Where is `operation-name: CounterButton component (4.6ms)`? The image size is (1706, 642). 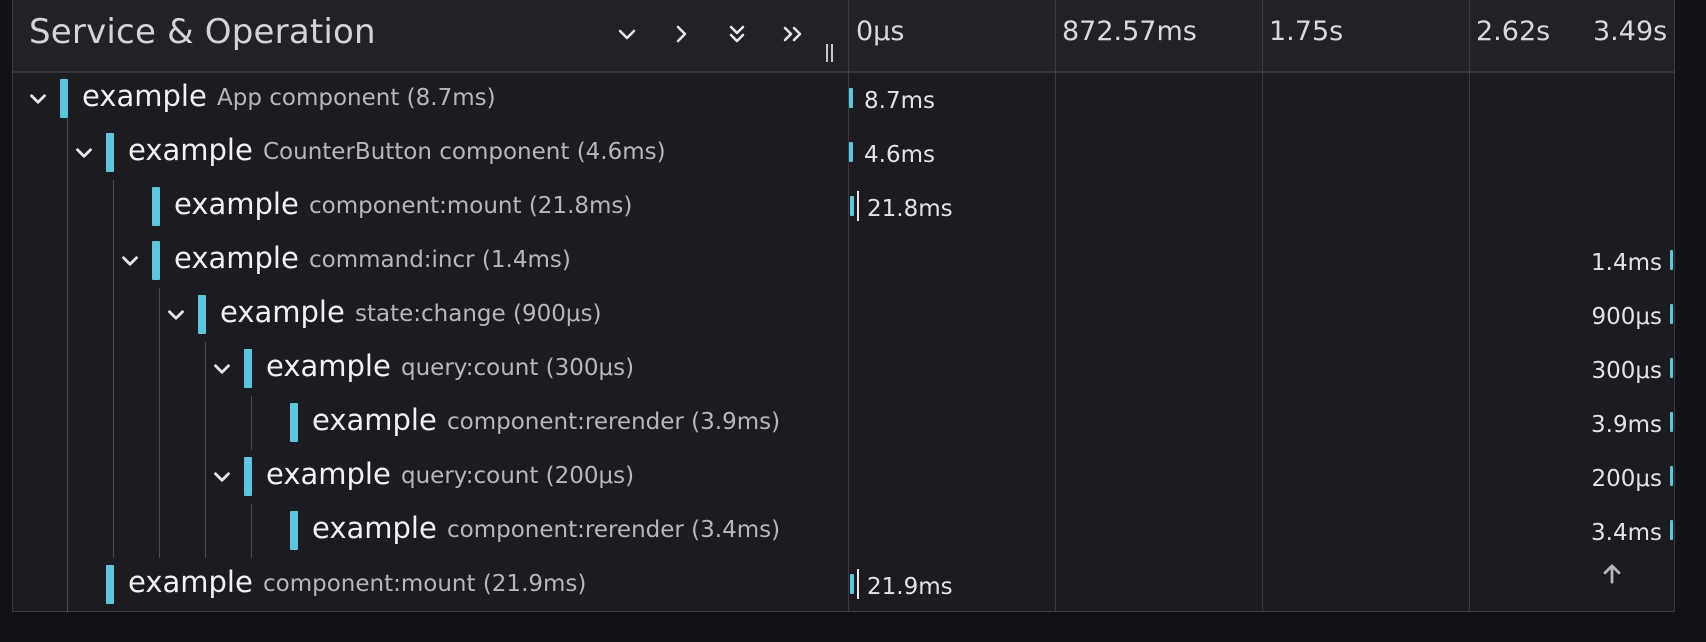
operation-name: CounterButton component (4.6ms) is located at coordinates (464, 152).